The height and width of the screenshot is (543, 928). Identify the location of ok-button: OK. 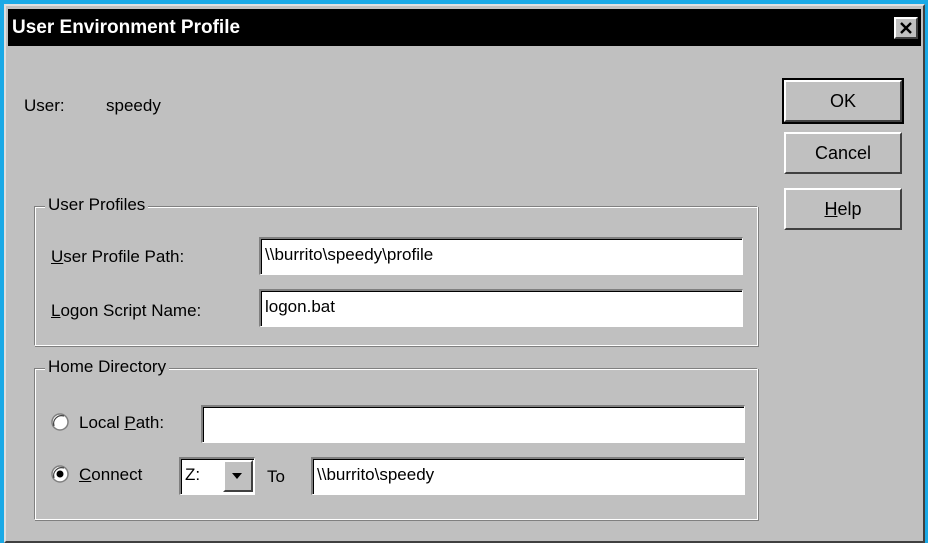
(843, 101).